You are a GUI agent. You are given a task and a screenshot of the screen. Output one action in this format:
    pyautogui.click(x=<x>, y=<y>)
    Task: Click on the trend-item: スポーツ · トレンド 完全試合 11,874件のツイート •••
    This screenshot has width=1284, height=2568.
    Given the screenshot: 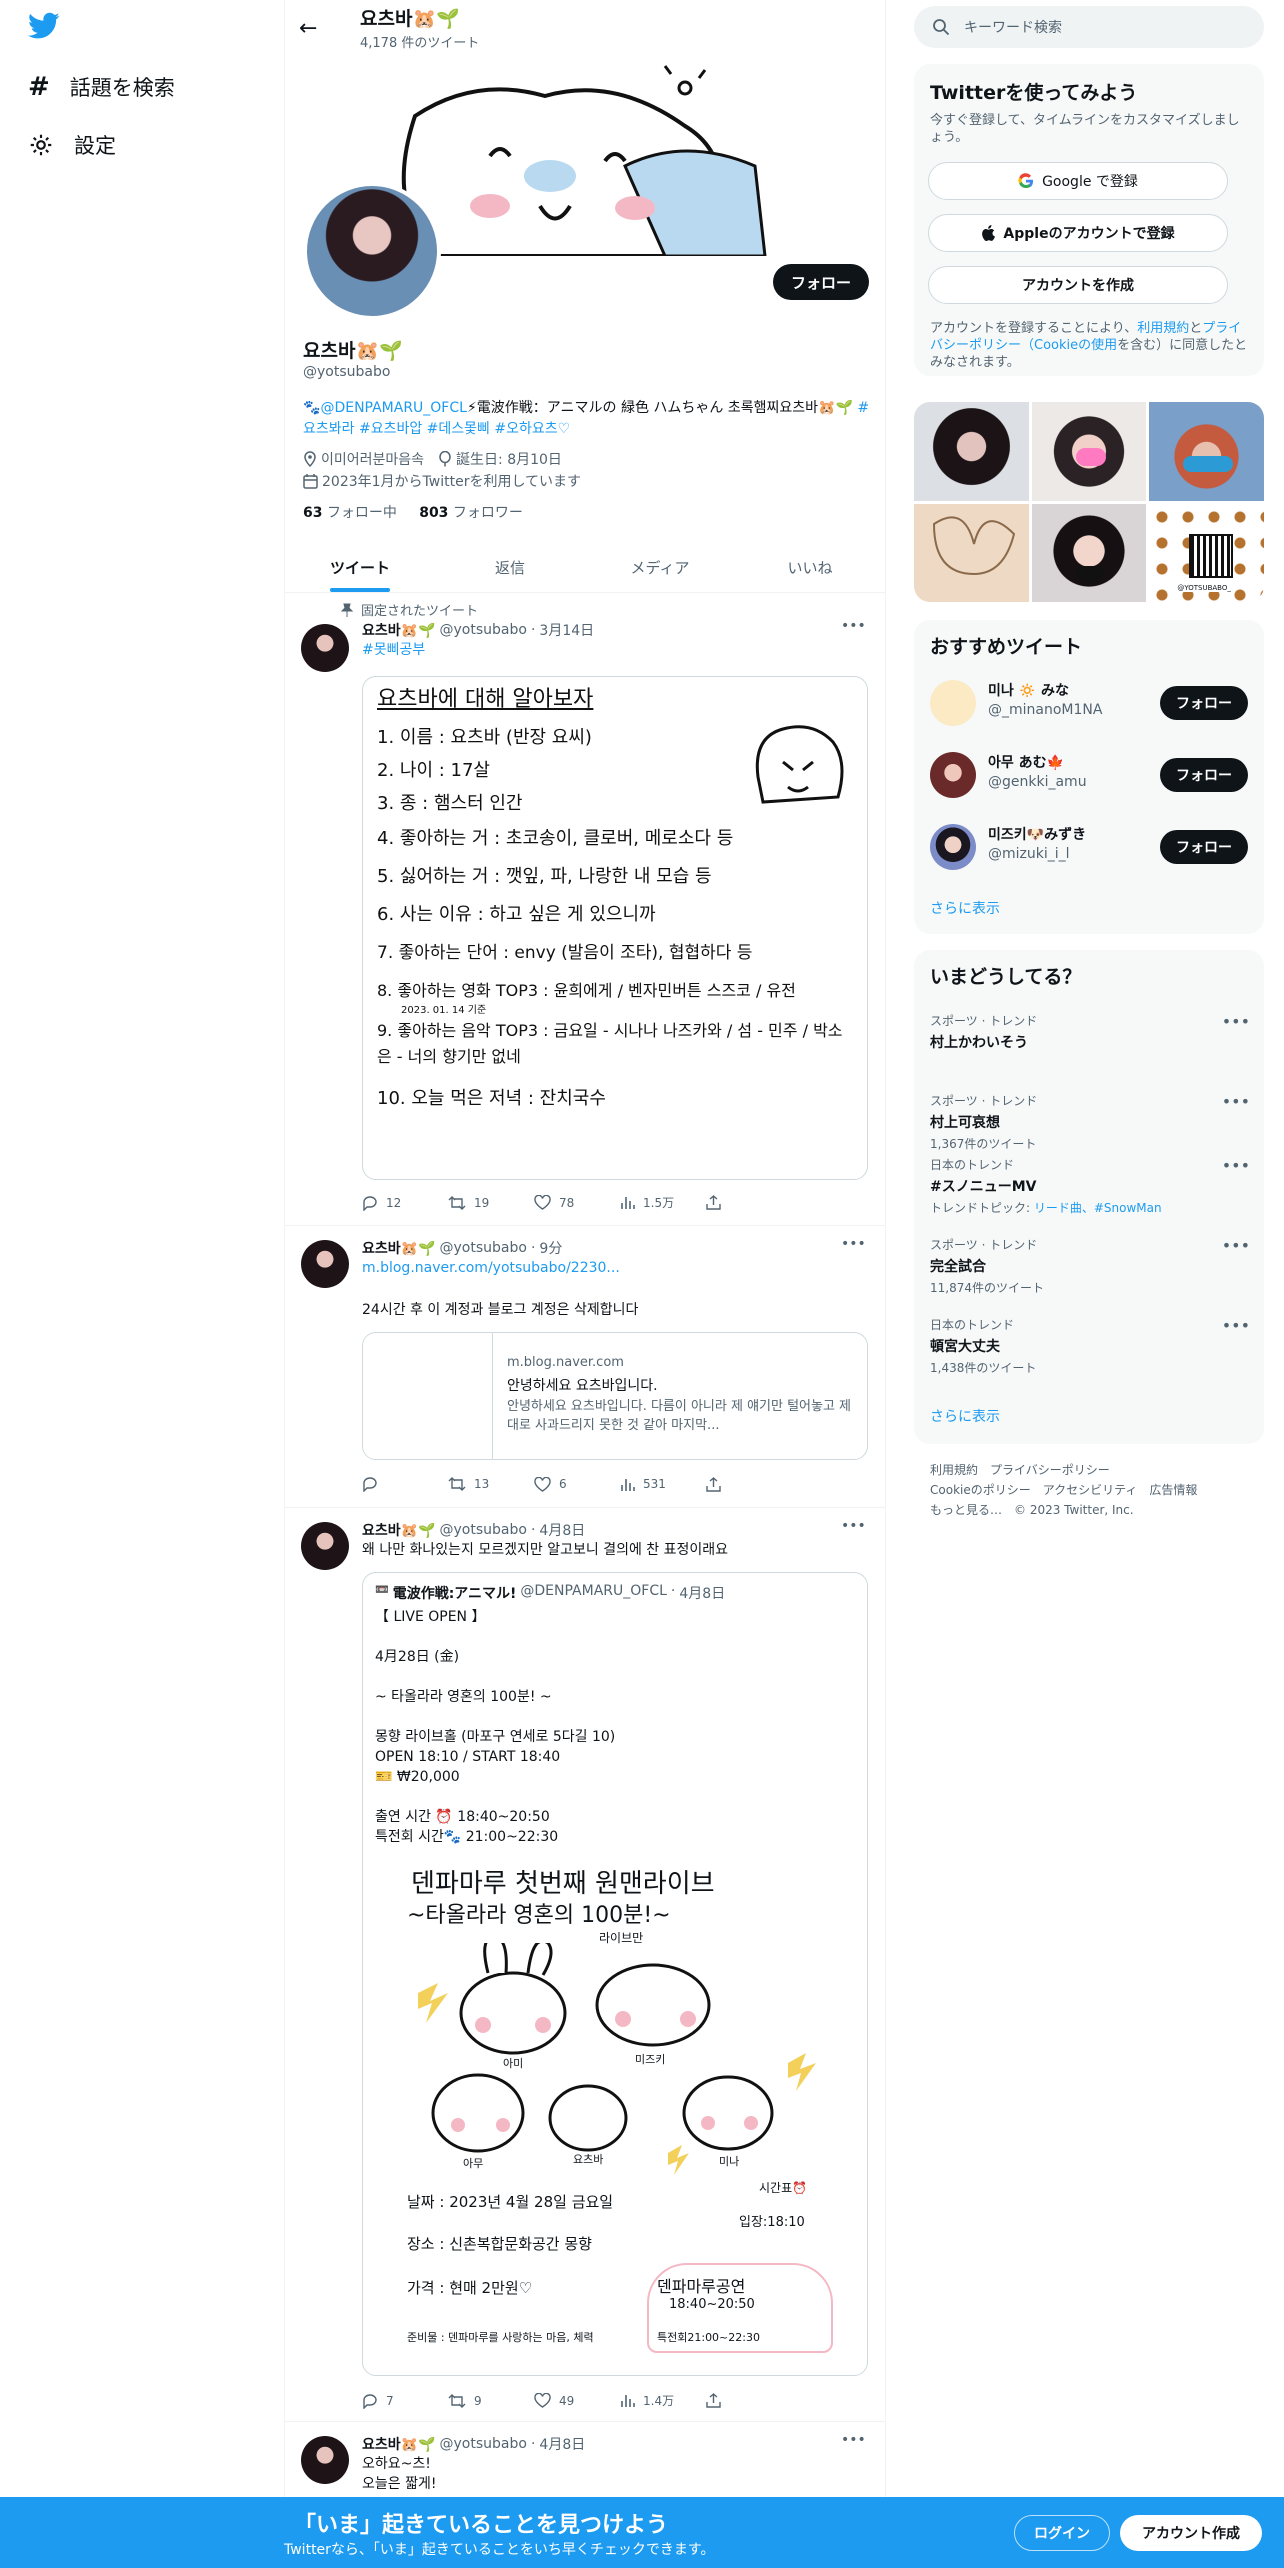 What is the action you would take?
    pyautogui.click(x=1090, y=1266)
    